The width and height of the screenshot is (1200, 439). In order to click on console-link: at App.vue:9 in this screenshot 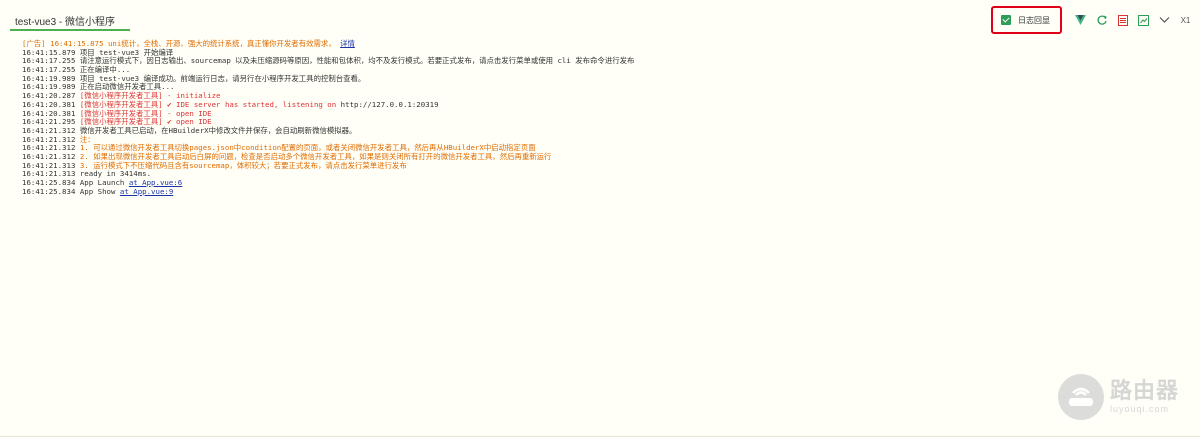, I will do `click(146, 191)`.